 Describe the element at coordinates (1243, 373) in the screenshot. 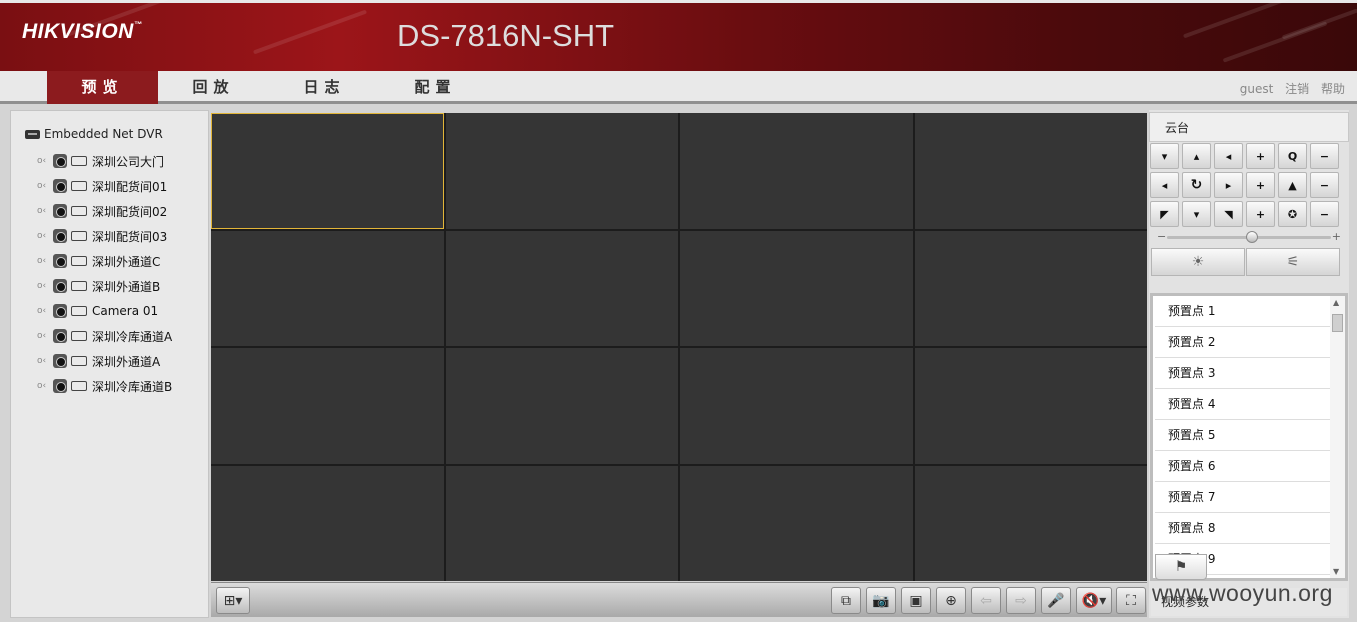

I see `preset-item: 预置点 3` at that location.